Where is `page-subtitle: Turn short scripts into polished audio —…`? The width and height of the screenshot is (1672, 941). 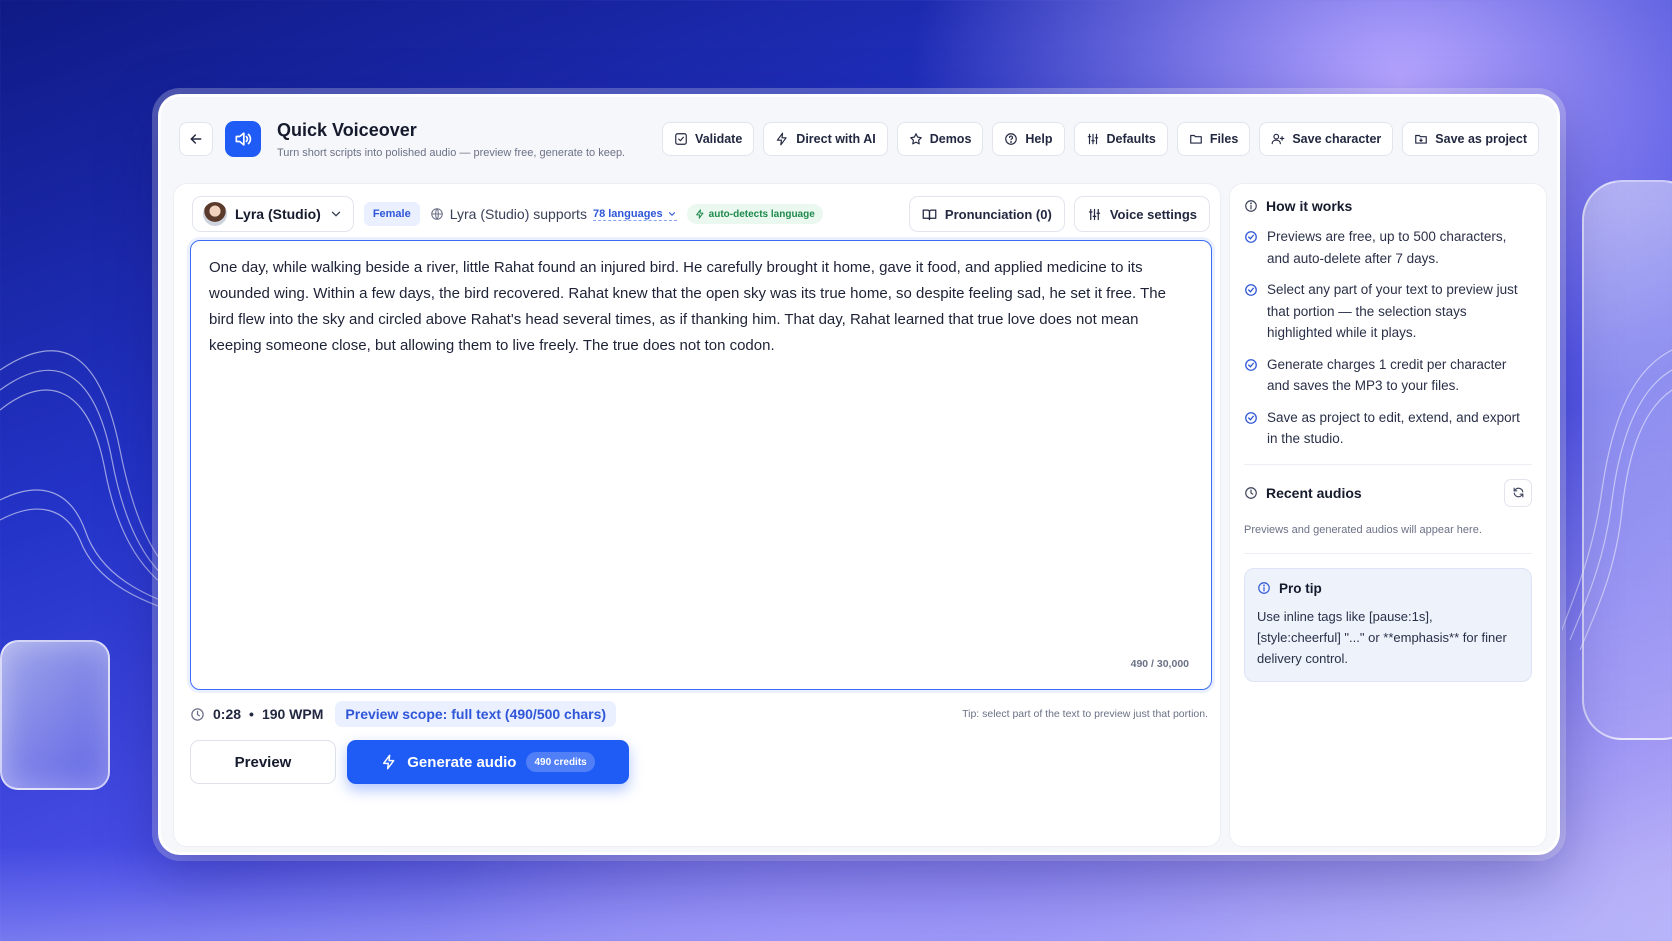 page-subtitle: Turn short scripts into polished audio —… is located at coordinates (451, 152).